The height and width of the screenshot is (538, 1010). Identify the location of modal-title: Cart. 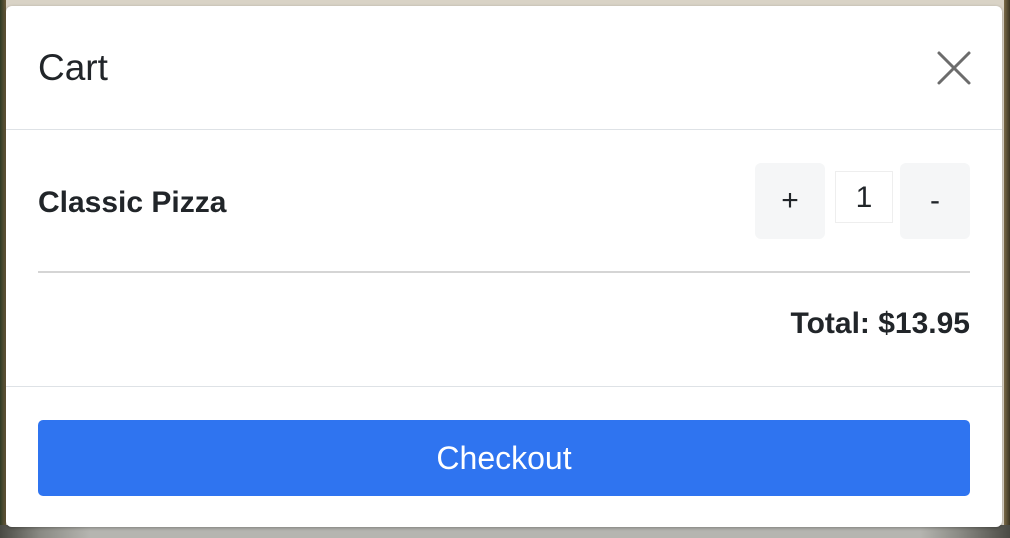
(73, 67).